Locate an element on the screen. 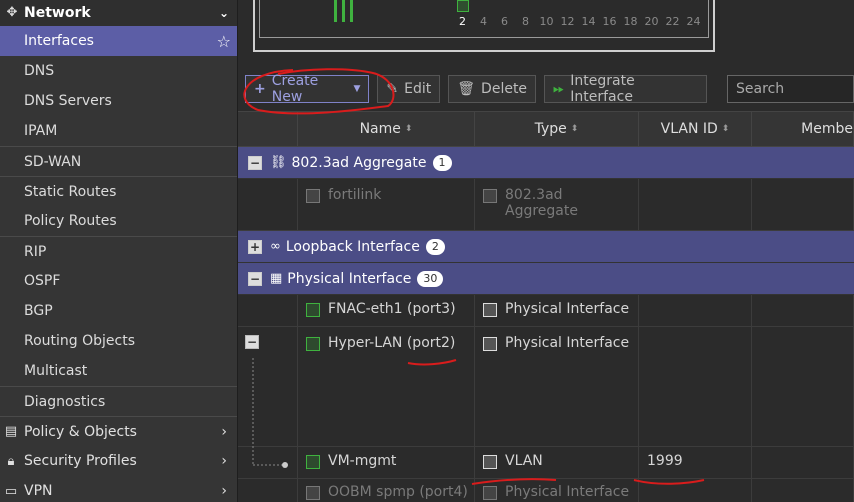 The height and width of the screenshot is (502, 854). table-header: Name ⬍ Type ⬍ VLAN ID ⬍ Membe is located at coordinates (546, 129).